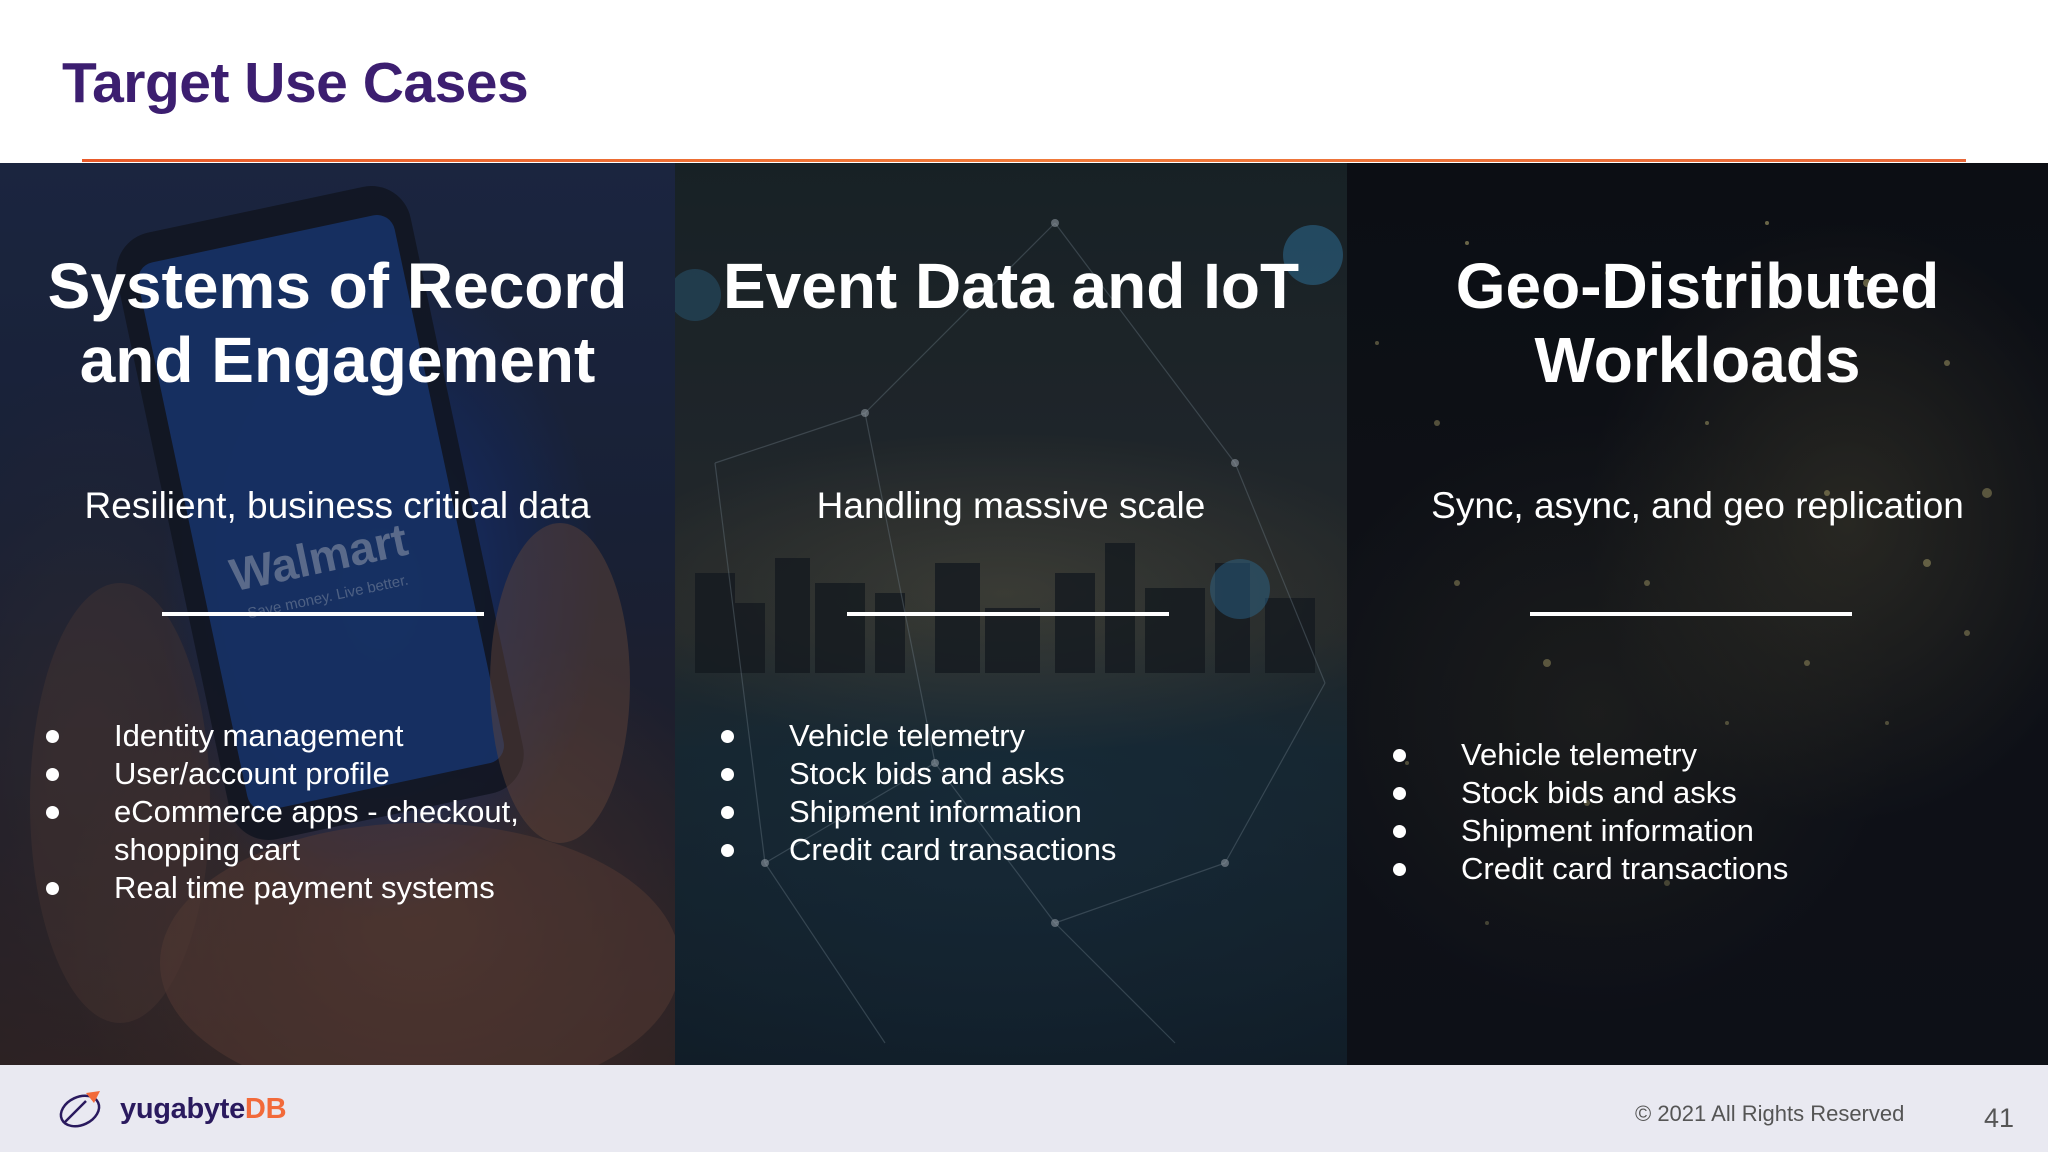  What do you see at coordinates (1697, 323) in the screenshot?
I see `panel-heading: Geo-Distributed Workloads` at bounding box center [1697, 323].